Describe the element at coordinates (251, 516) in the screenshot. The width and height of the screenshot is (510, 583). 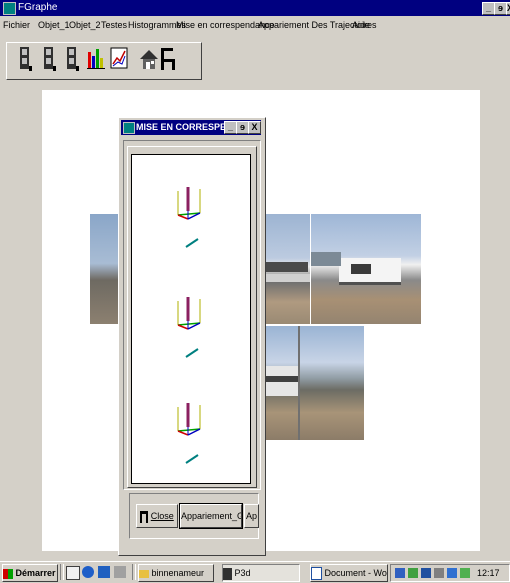
I see `ap-button: Ap` at that location.